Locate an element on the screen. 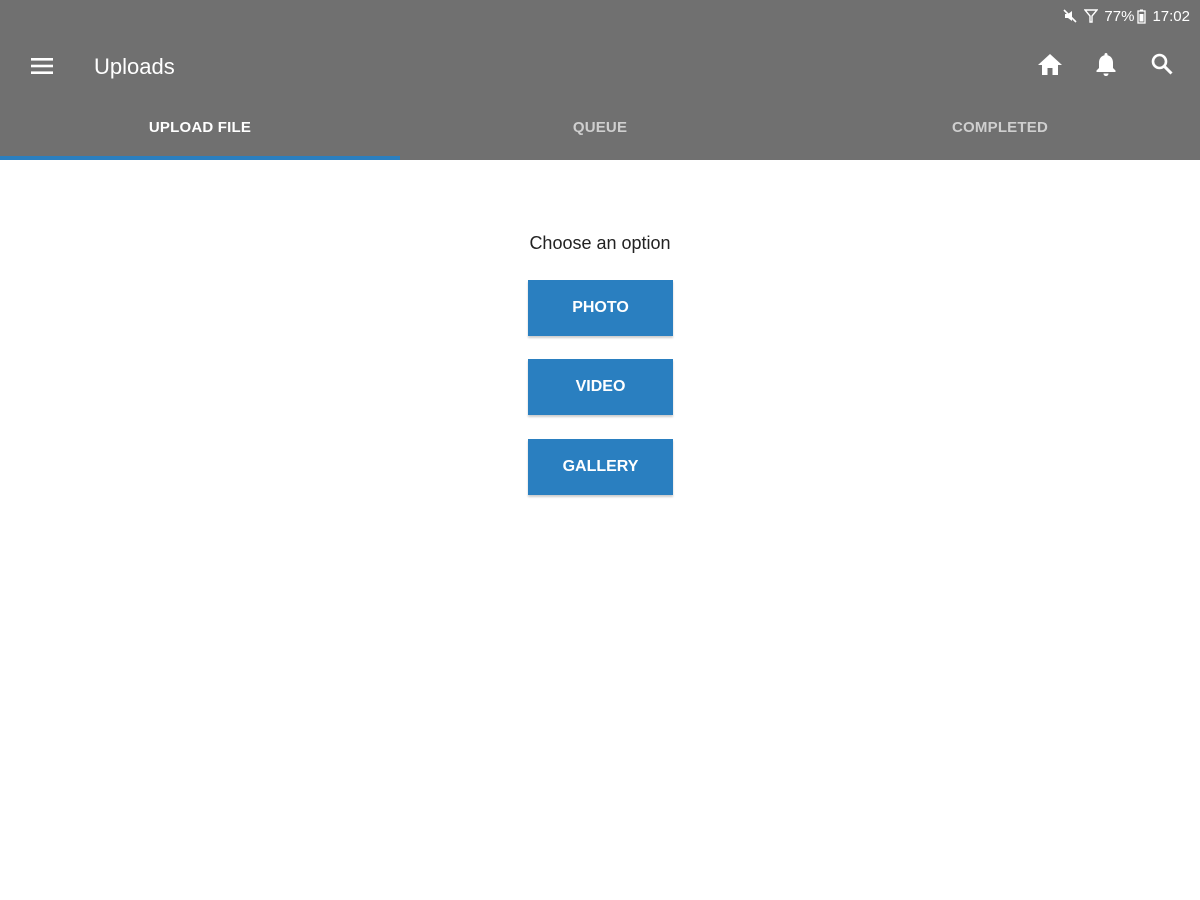  status-indicators: 77% 17:02 is located at coordinates (1126, 16).